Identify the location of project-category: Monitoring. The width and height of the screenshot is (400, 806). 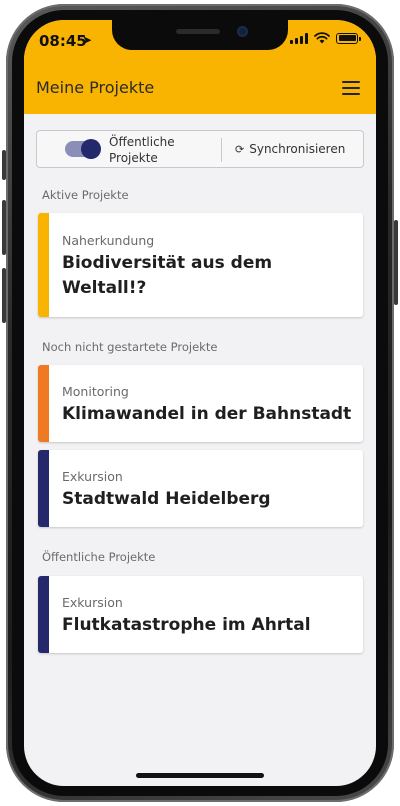
(95, 391).